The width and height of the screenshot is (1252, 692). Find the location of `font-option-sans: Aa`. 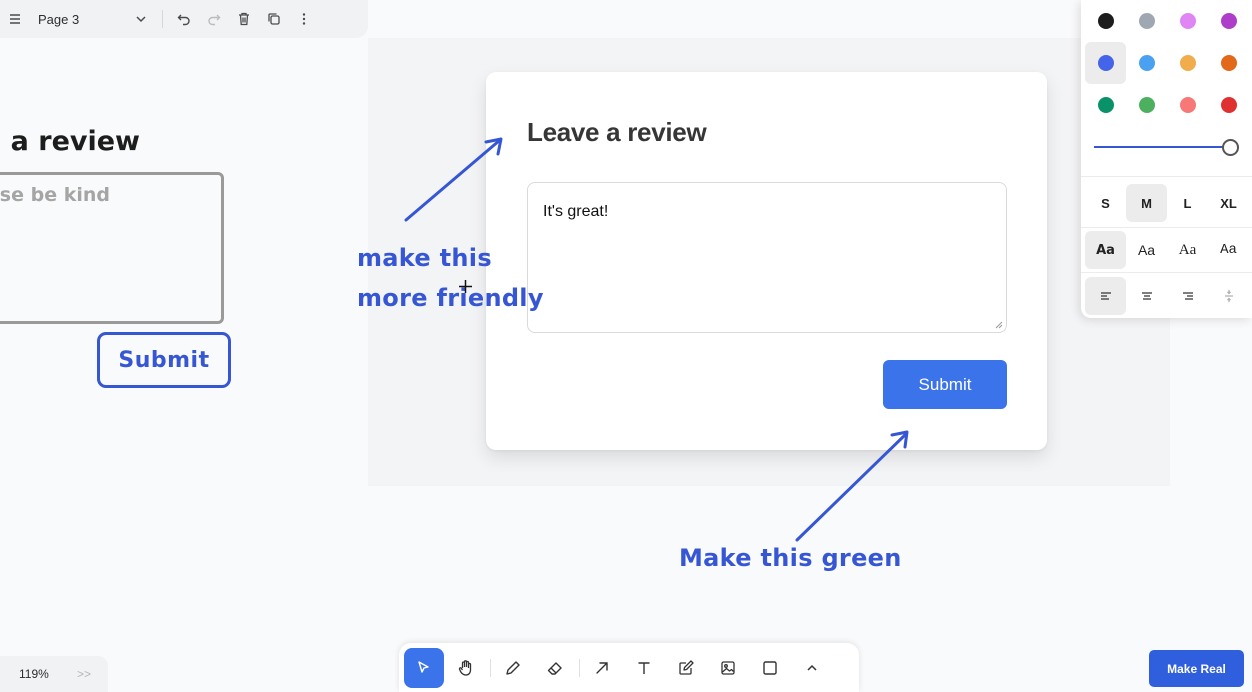

font-option-sans: Aa is located at coordinates (1146, 250).